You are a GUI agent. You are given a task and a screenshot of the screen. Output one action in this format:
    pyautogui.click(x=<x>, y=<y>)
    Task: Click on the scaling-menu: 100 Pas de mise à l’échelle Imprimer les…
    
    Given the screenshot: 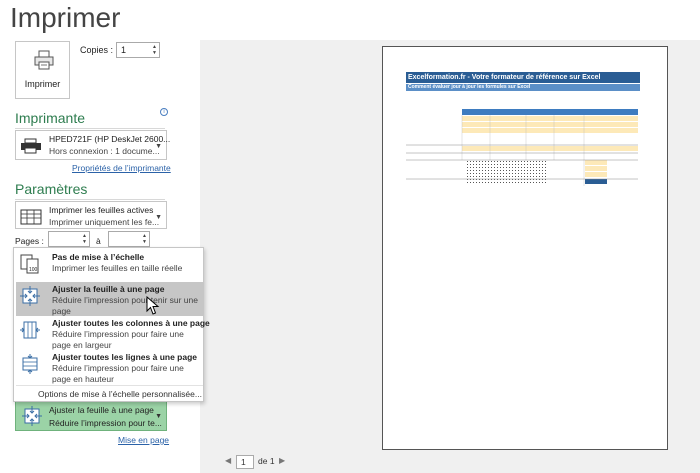 What is the action you would take?
    pyautogui.click(x=111, y=324)
    